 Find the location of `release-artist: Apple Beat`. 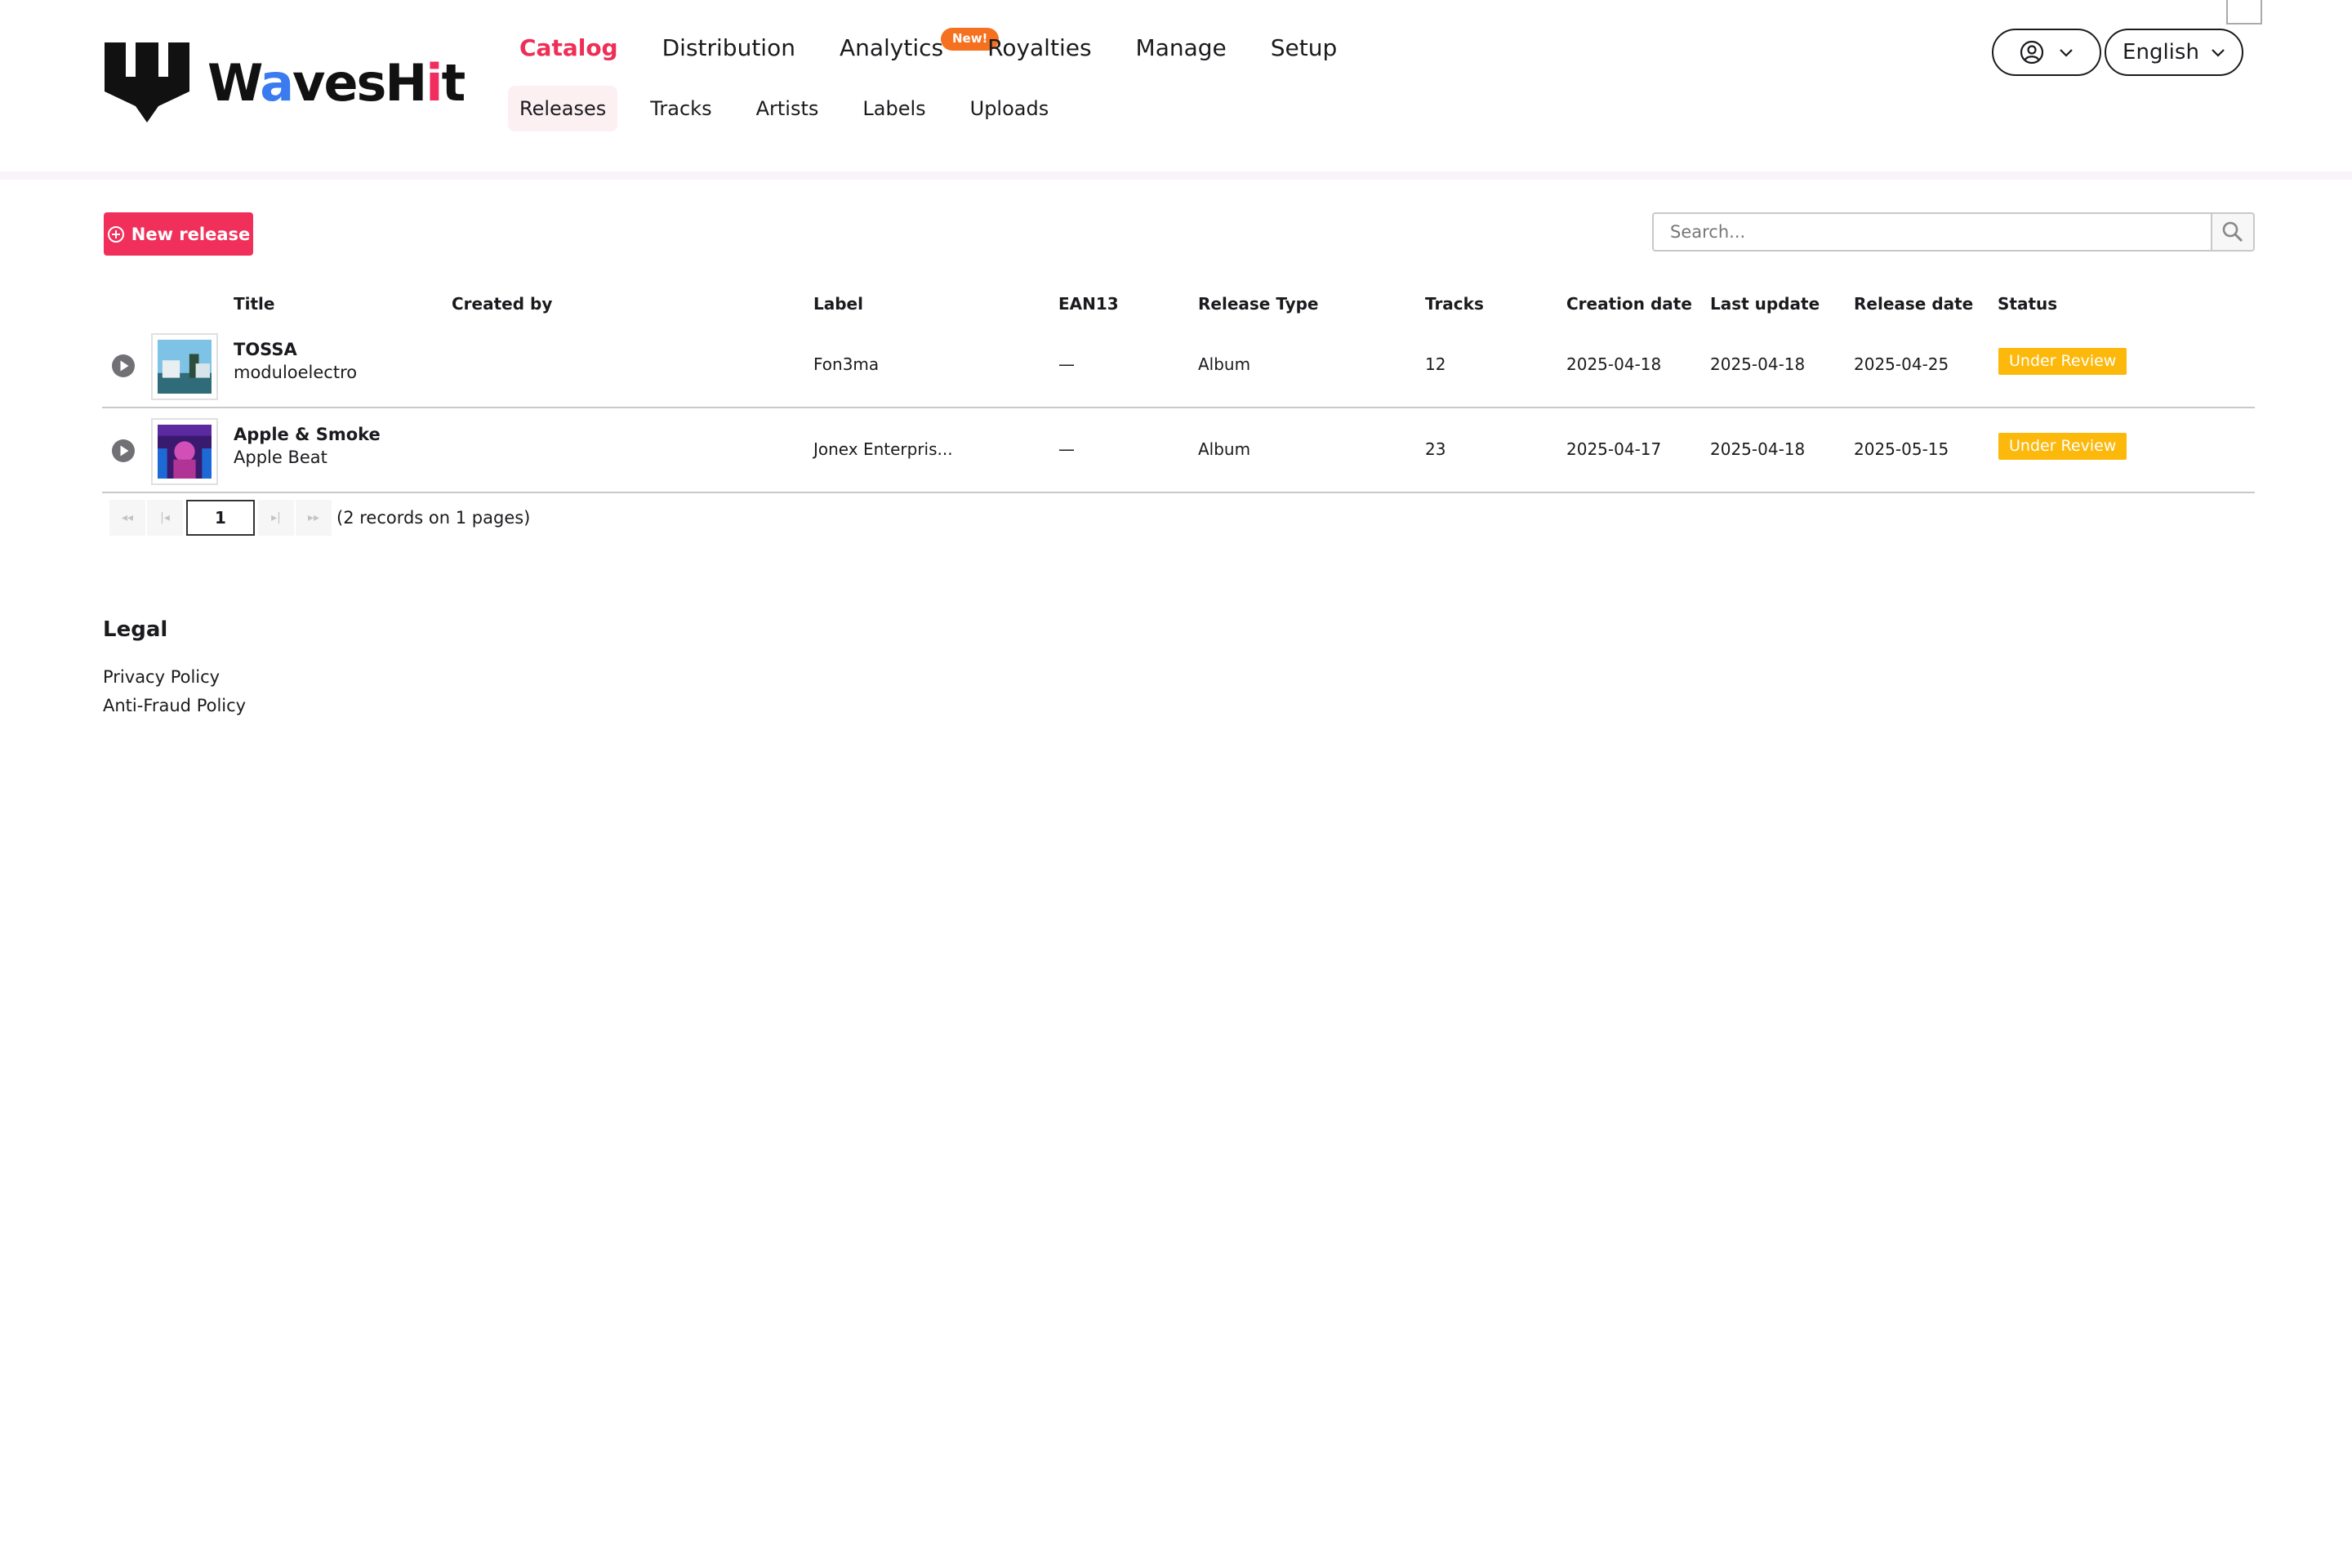

release-artist: Apple Beat is located at coordinates (280, 458).